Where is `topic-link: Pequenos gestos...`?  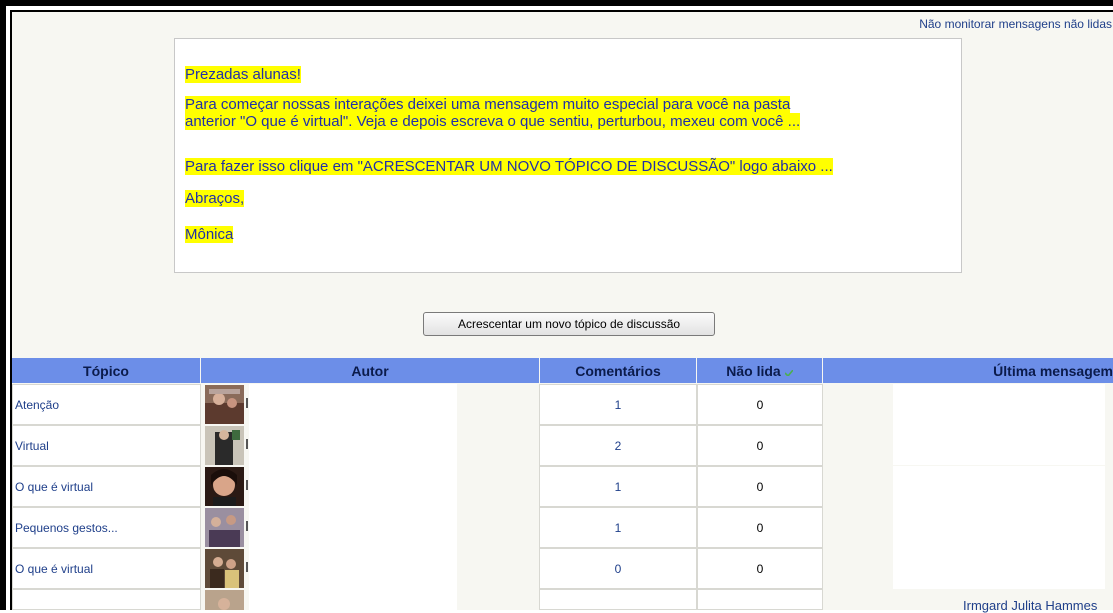 topic-link: Pequenos gestos... is located at coordinates (106, 527).